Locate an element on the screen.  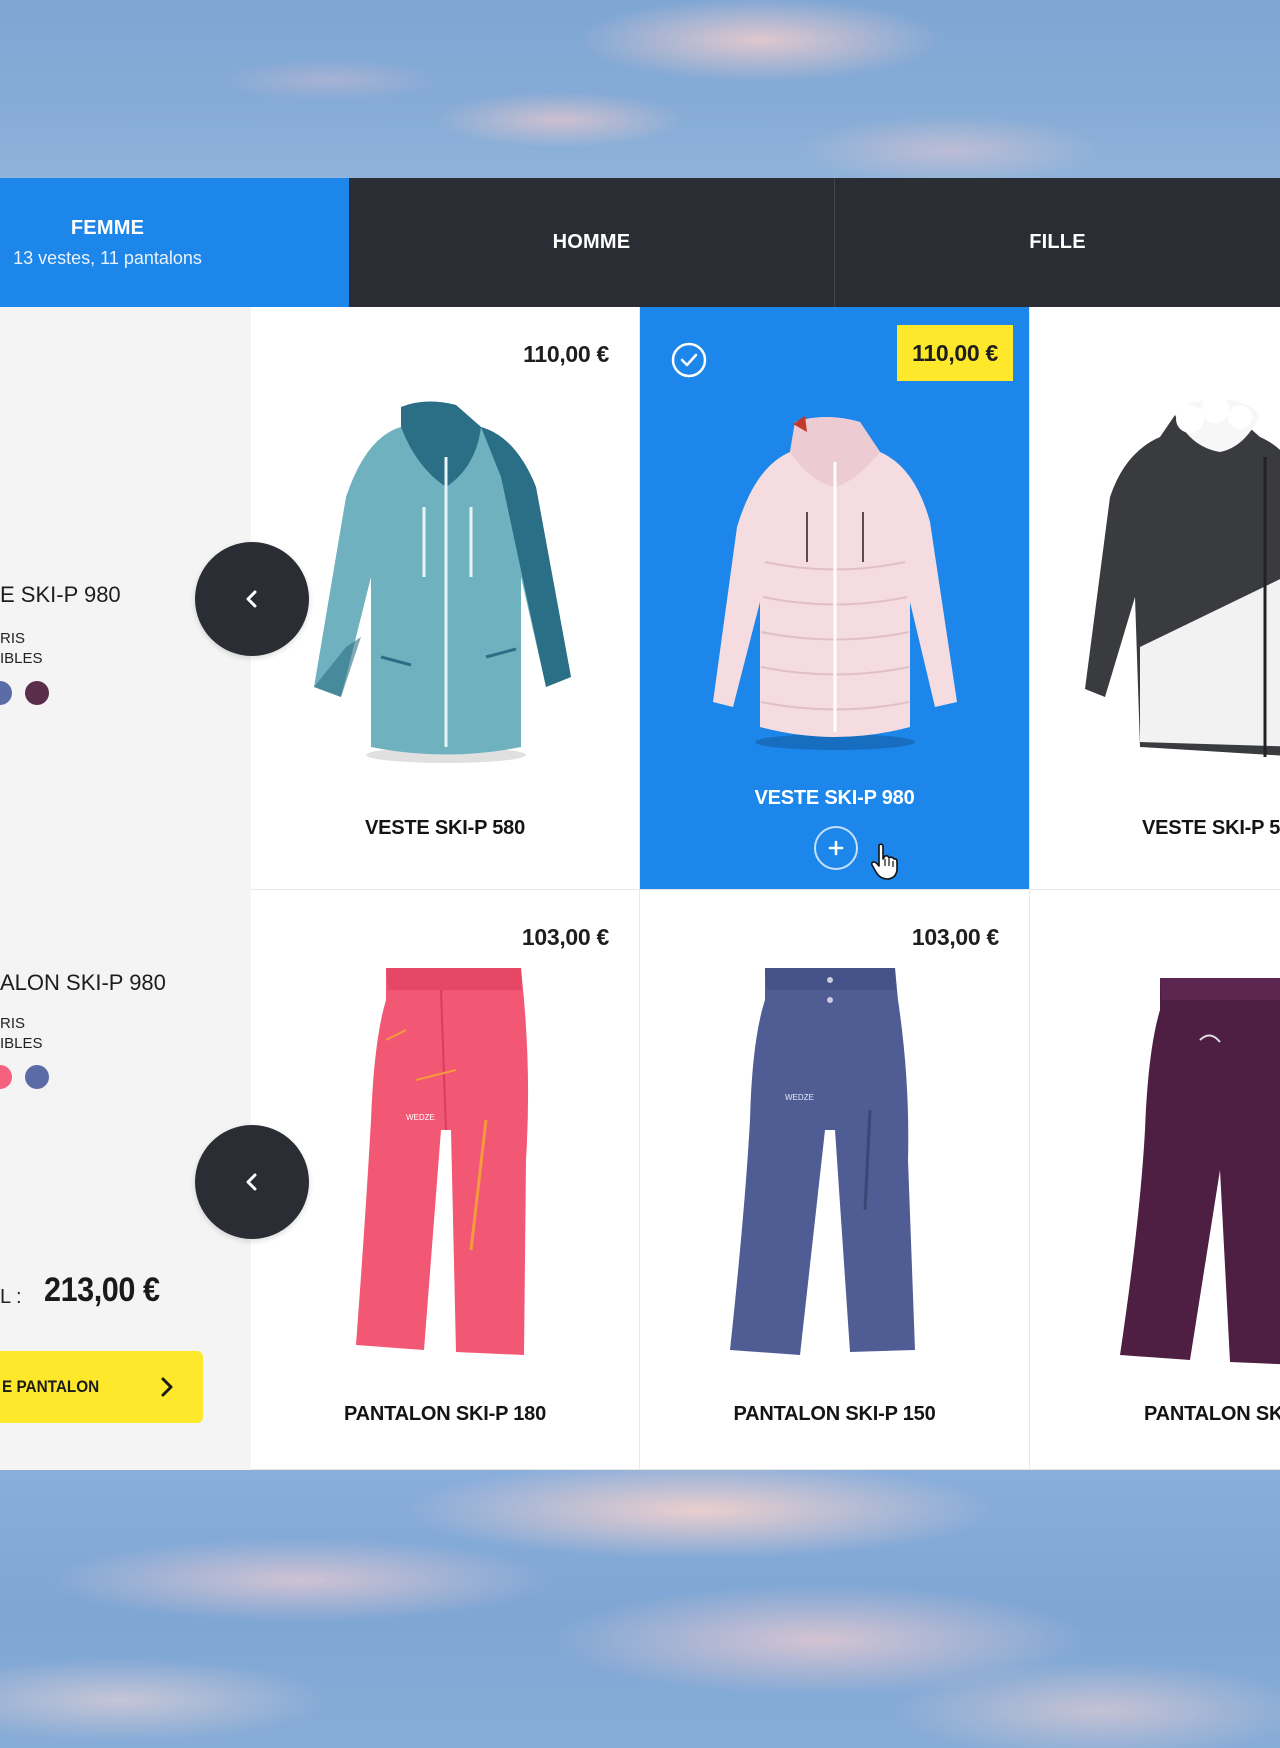
product-name: VESTE SKI-P 580 is located at coordinates (445, 828).